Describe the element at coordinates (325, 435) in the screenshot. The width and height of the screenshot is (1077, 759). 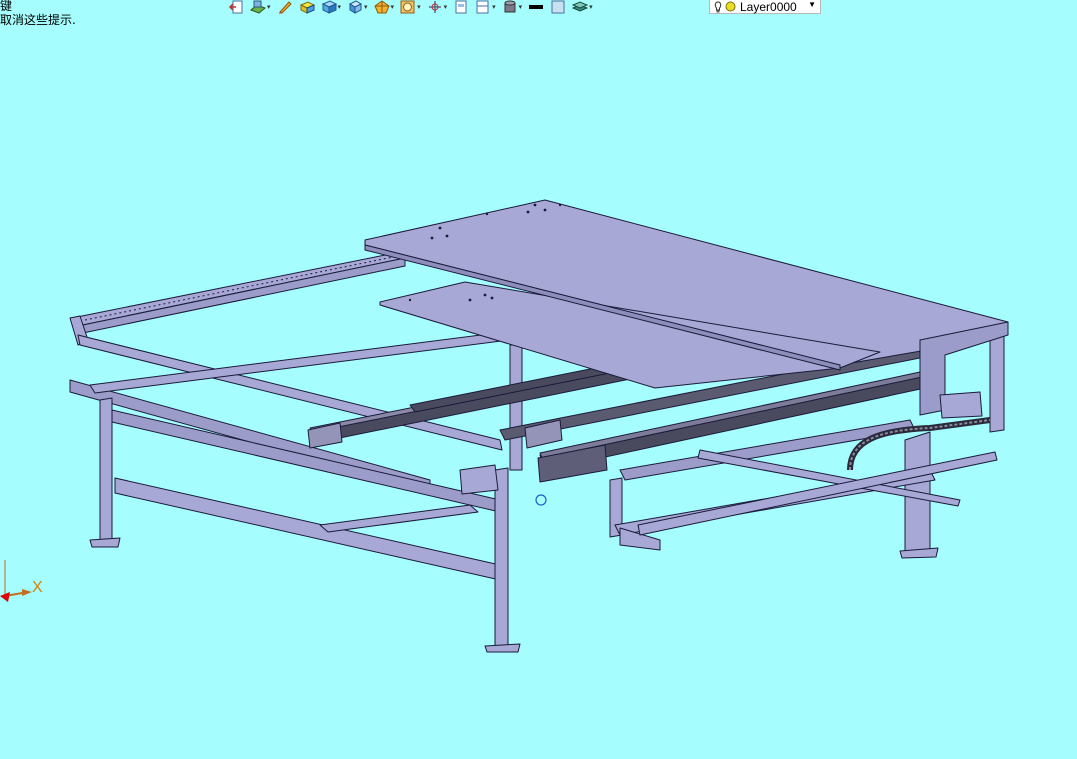
I see `motor-block-left` at that location.